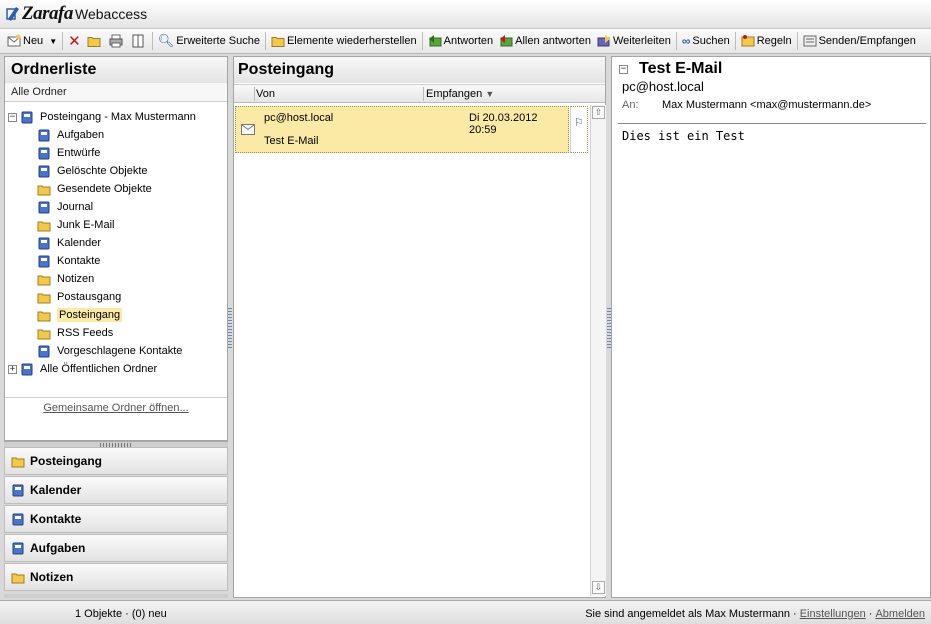  I want to click on trash-icon, so click(44, 171).